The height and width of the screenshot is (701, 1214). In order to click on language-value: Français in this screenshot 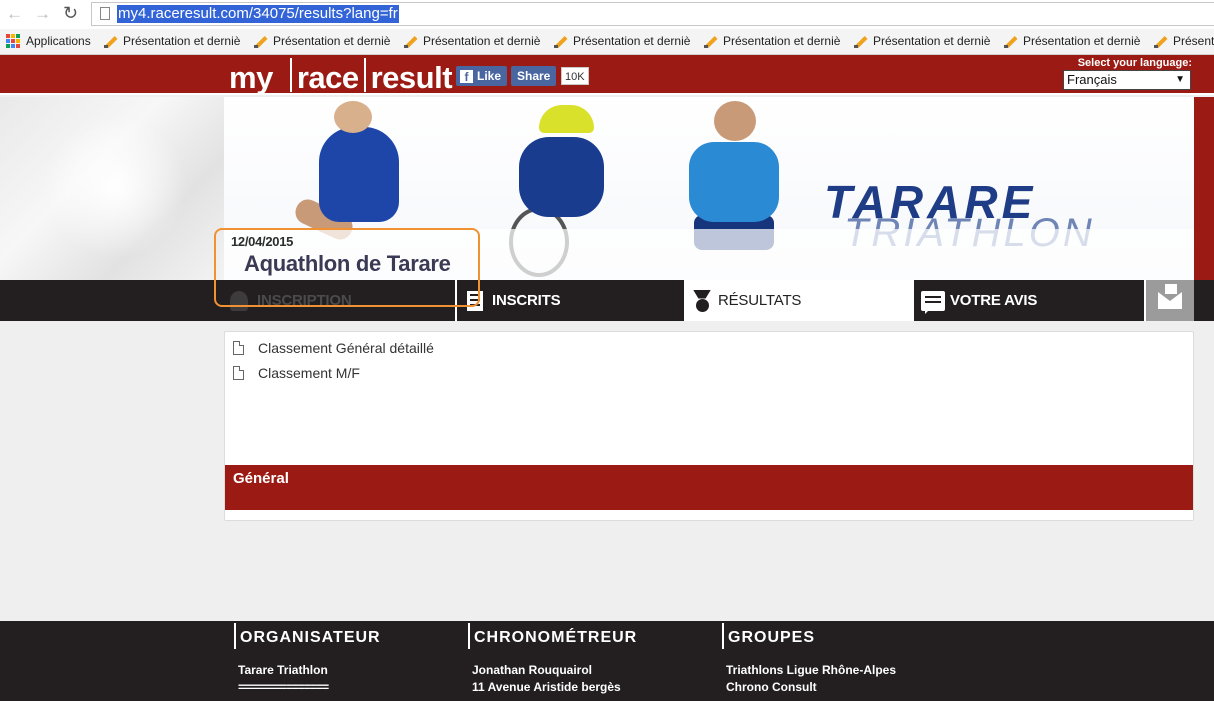, I will do `click(1092, 79)`.